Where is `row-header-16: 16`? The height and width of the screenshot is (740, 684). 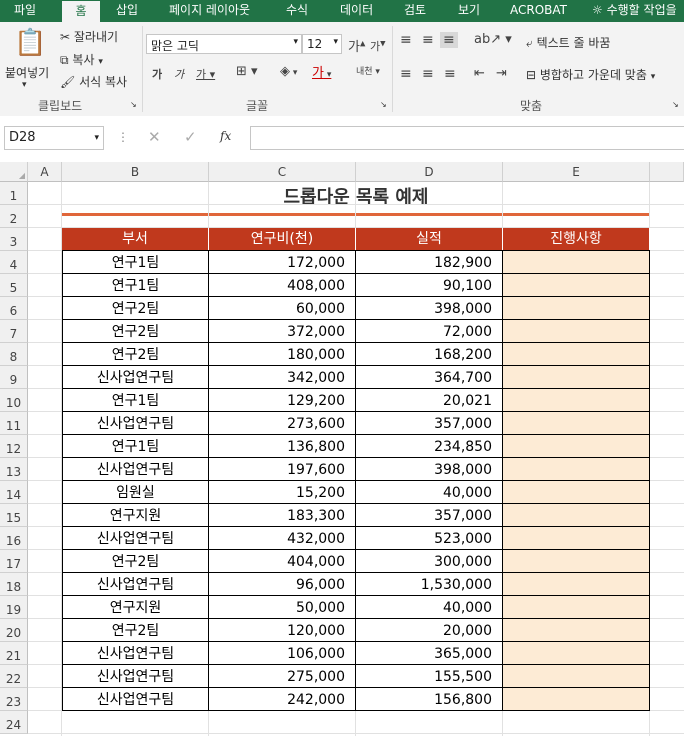 row-header-16: 16 is located at coordinates (14, 538).